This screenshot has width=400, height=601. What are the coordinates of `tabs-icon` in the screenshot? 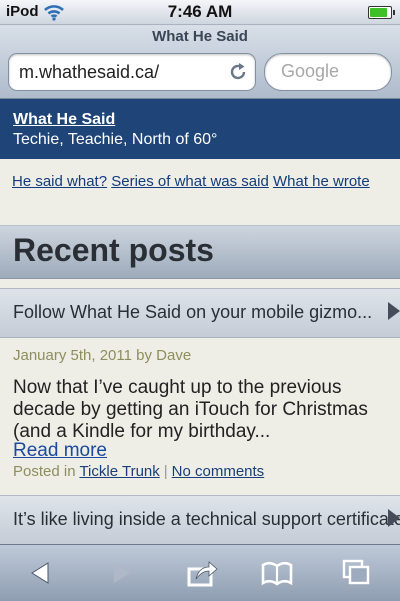 It's located at (357, 573).